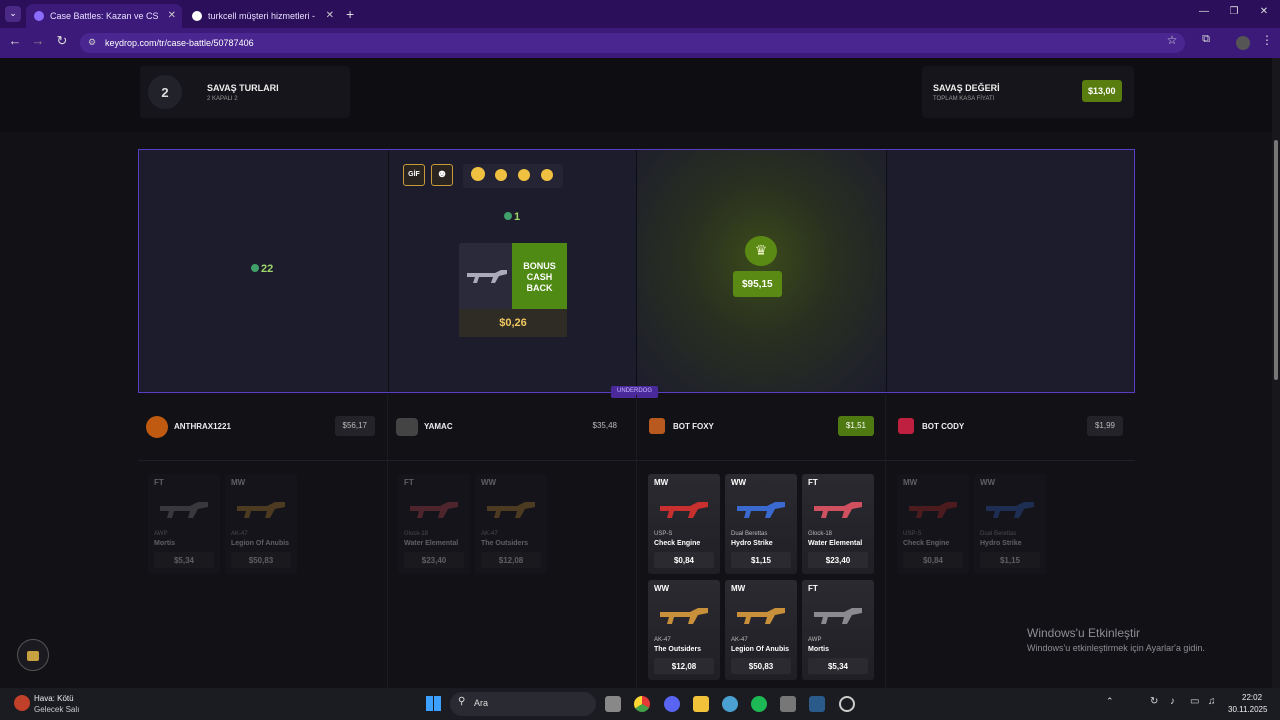 The height and width of the screenshot is (720, 1280). What do you see at coordinates (730, 704) in the screenshot?
I see `app-icon` at bounding box center [730, 704].